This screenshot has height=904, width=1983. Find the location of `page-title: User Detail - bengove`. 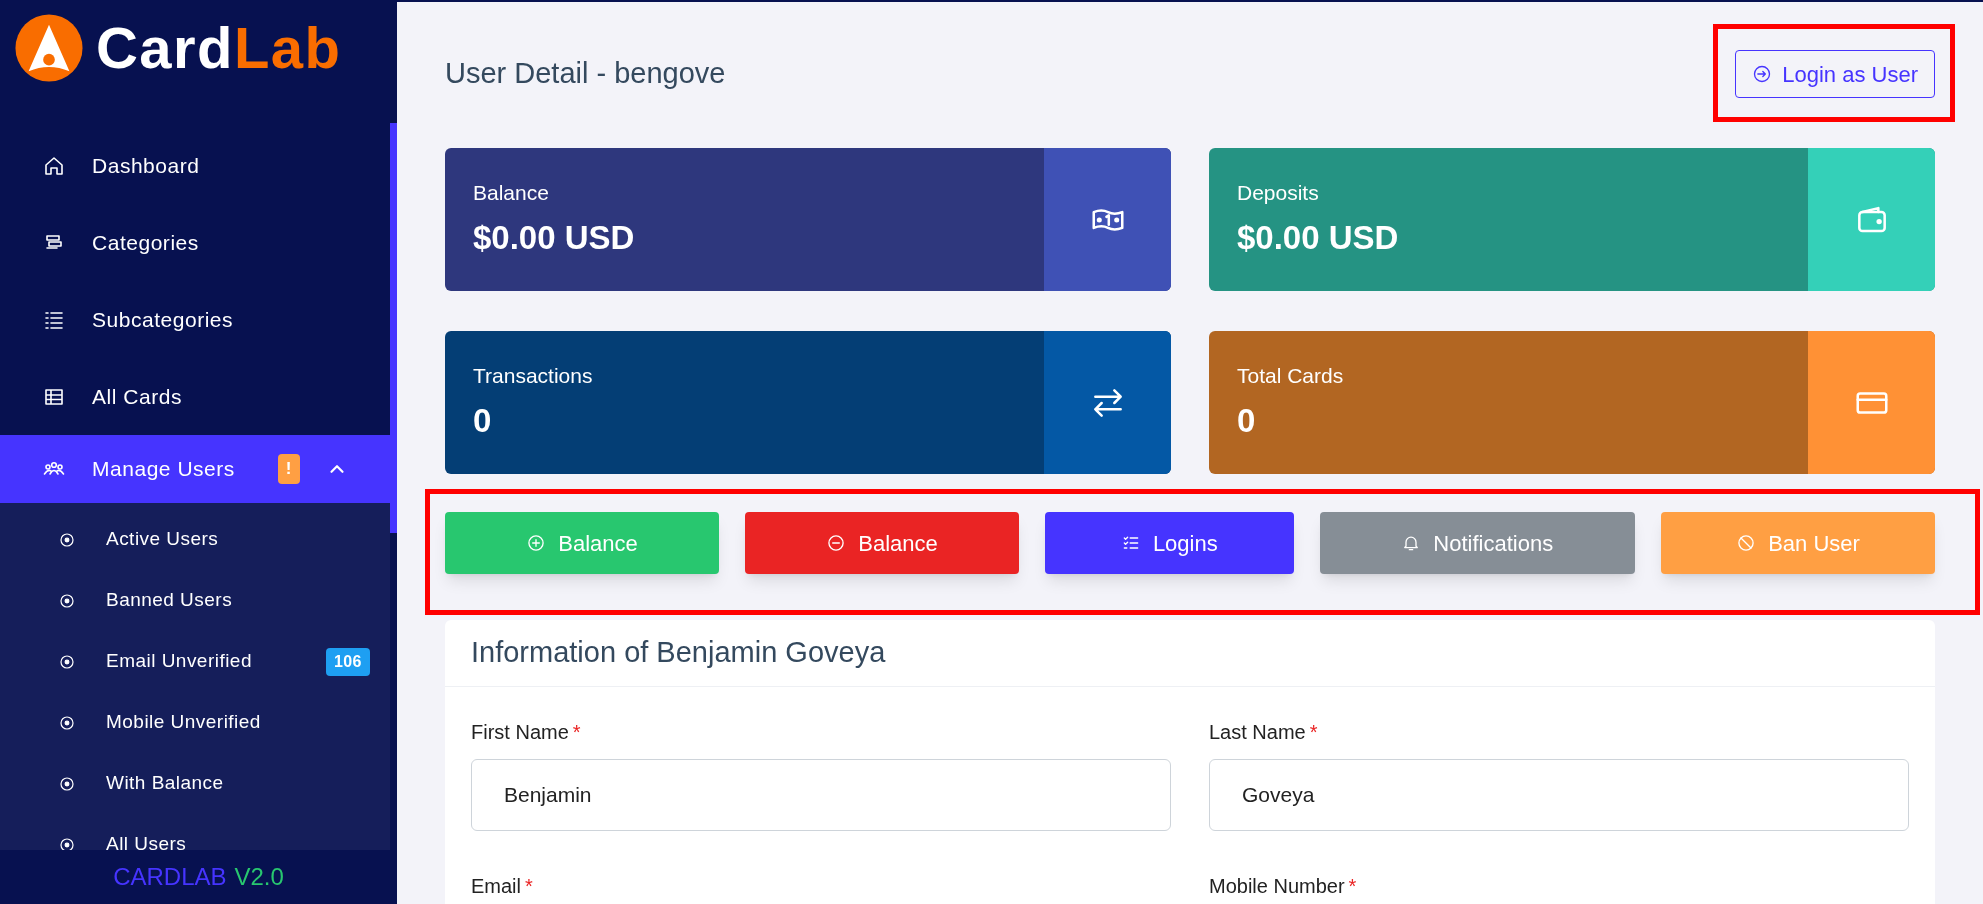

page-title: User Detail - bengove is located at coordinates (585, 74).